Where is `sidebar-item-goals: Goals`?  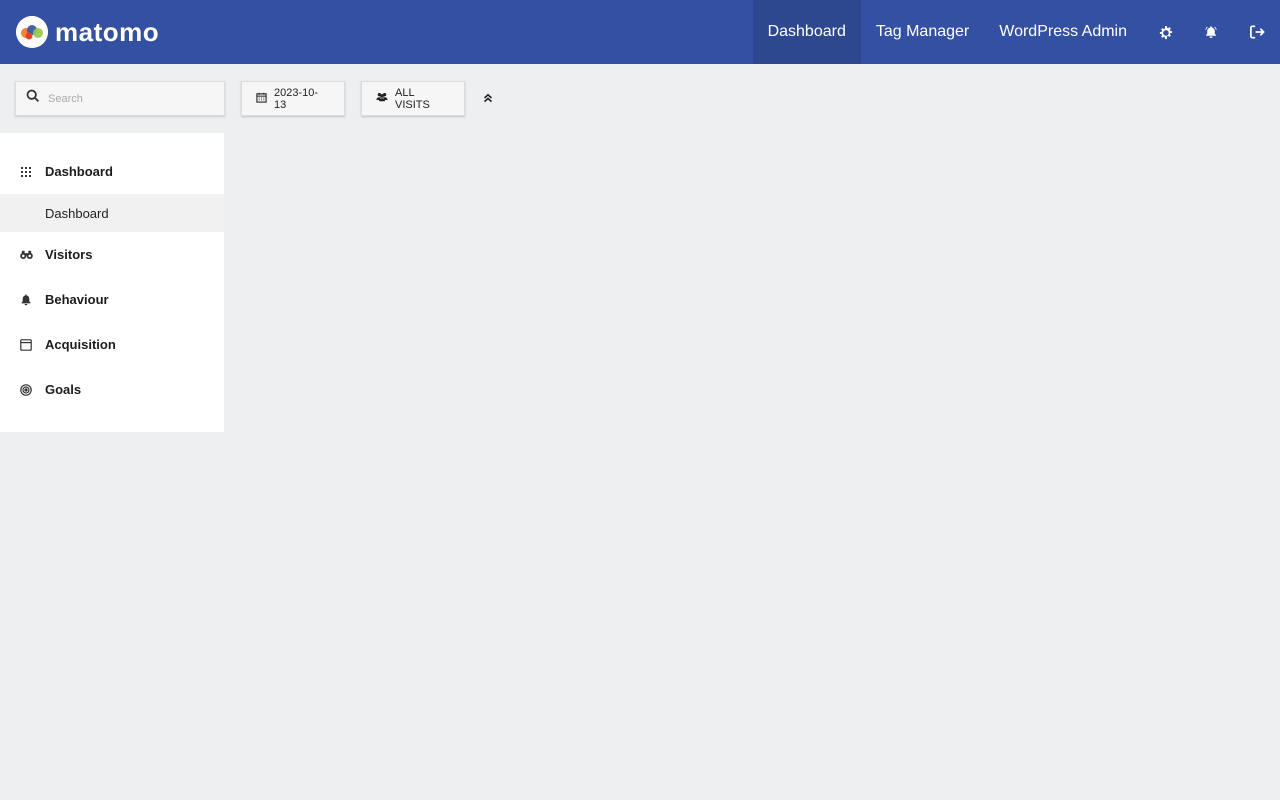 sidebar-item-goals: Goals is located at coordinates (112, 389).